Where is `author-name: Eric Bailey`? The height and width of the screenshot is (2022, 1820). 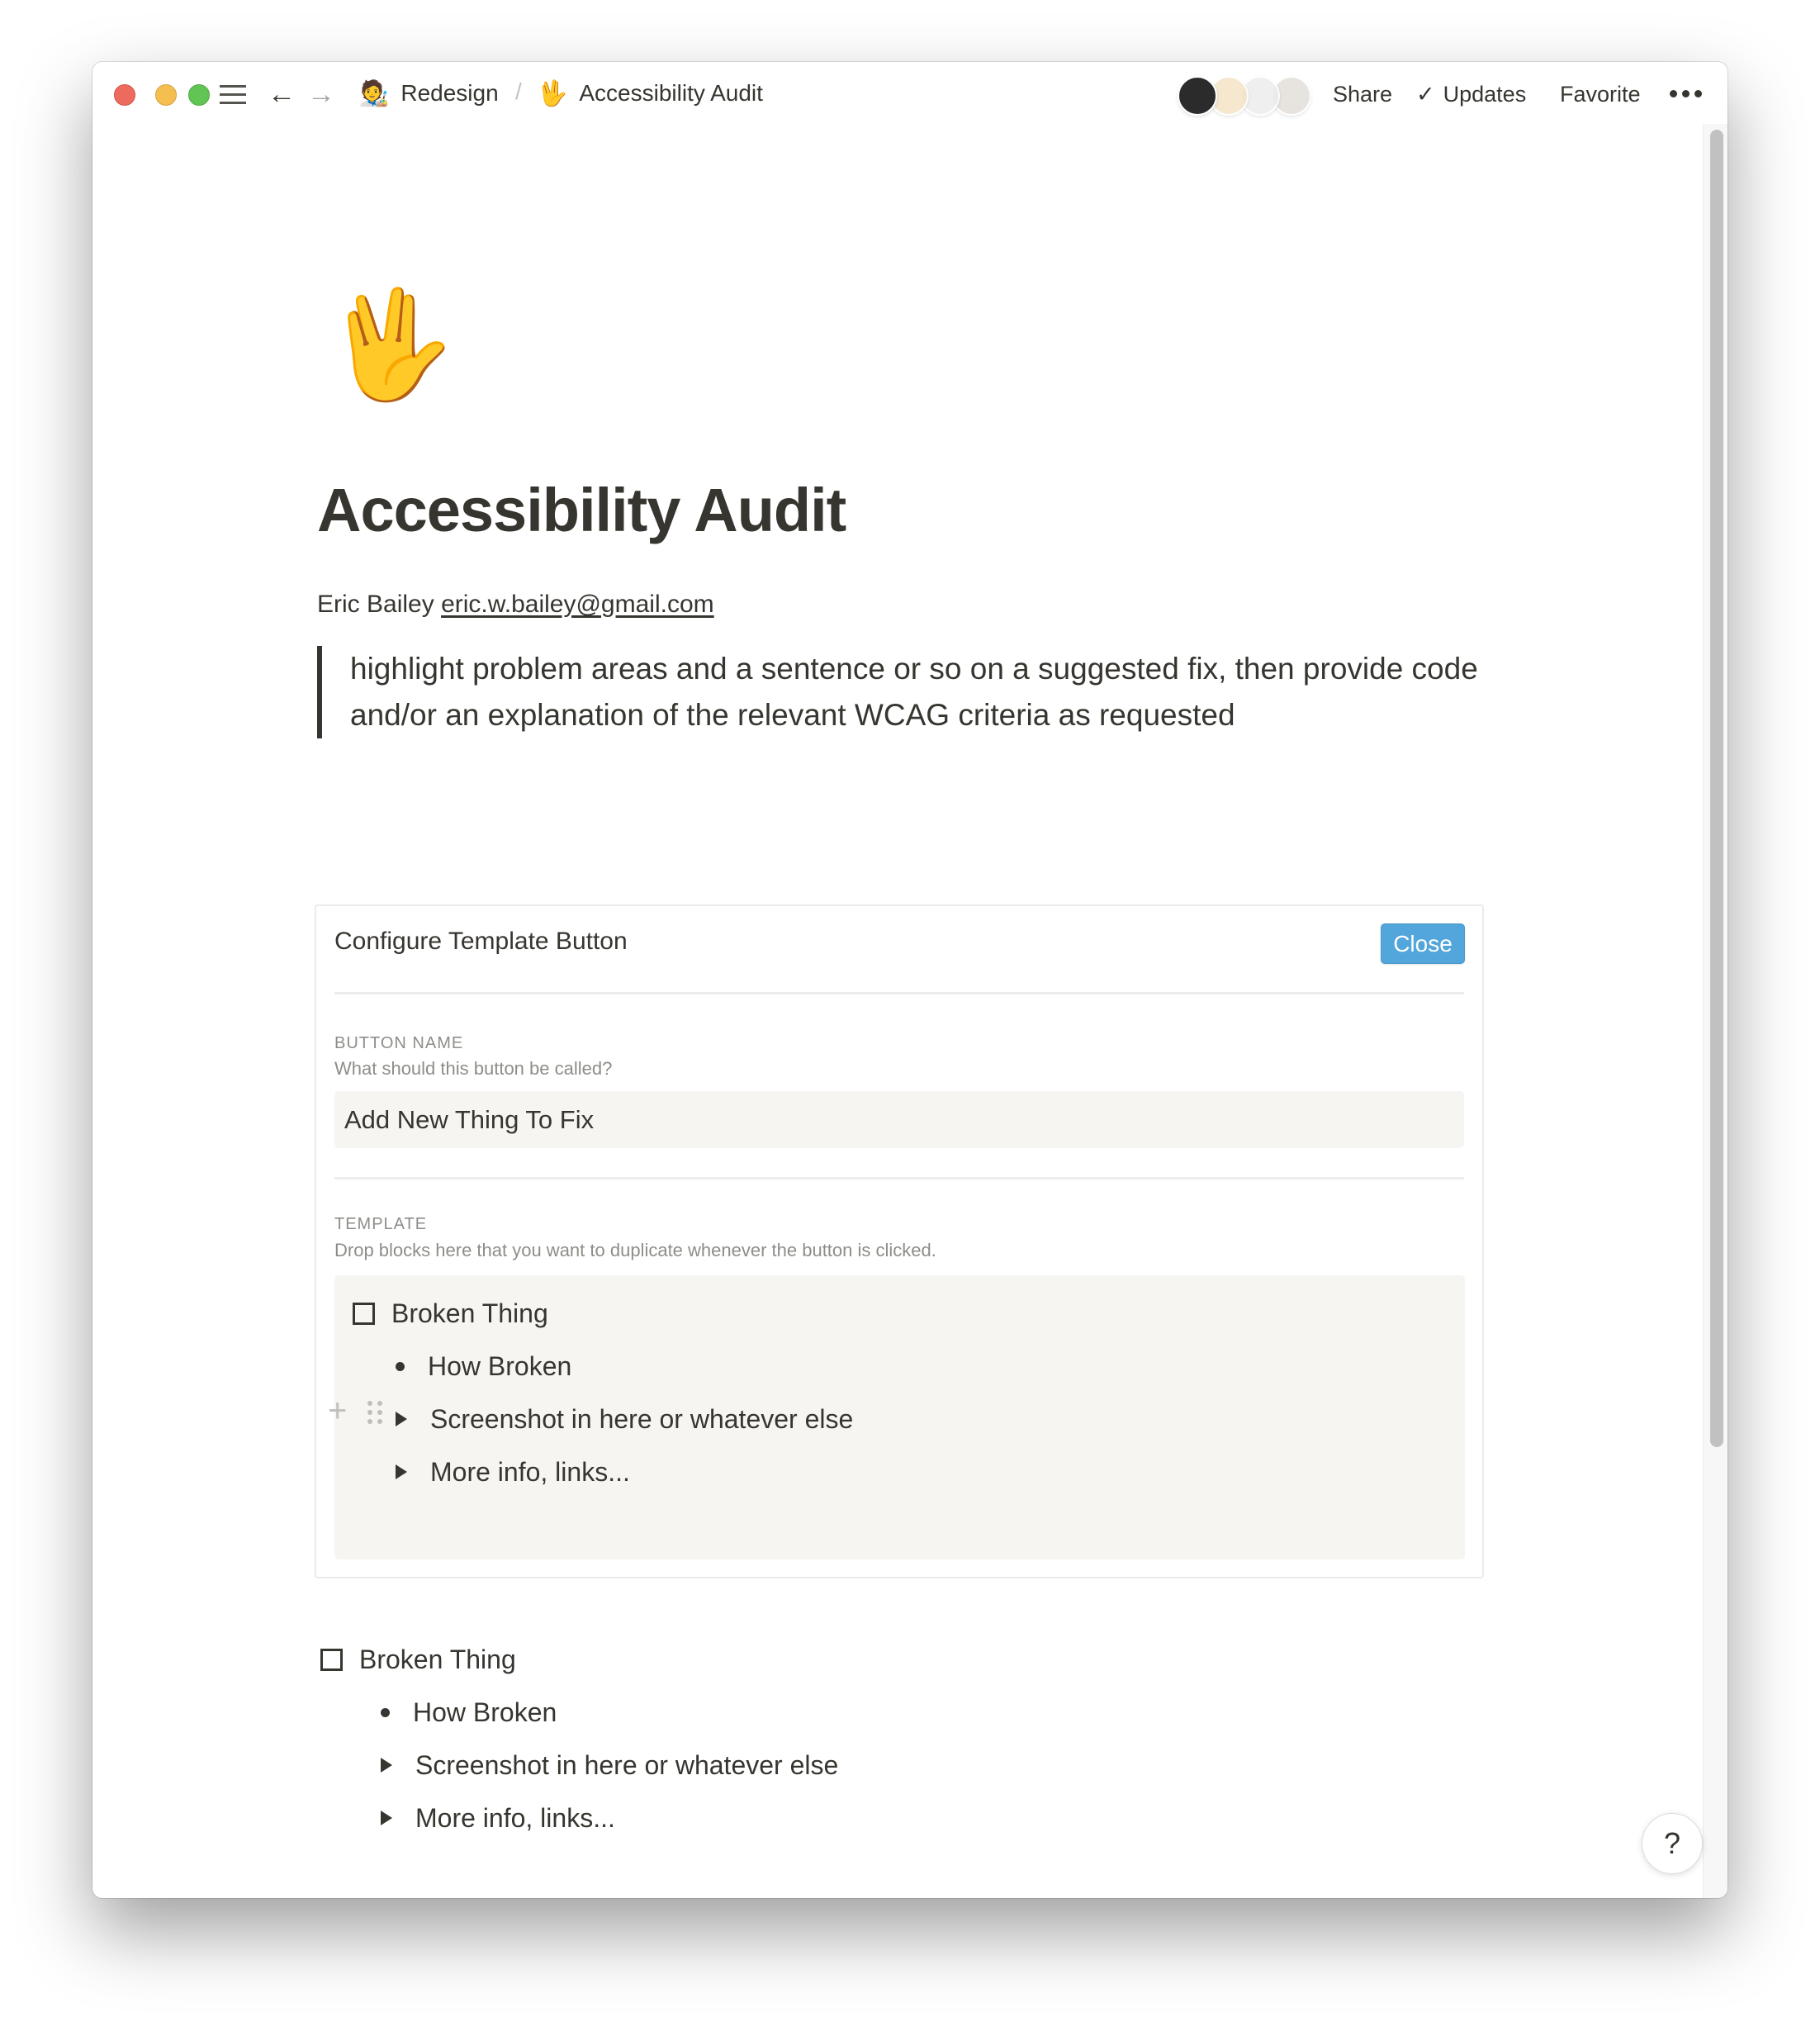
author-name: Eric Bailey is located at coordinates (375, 604).